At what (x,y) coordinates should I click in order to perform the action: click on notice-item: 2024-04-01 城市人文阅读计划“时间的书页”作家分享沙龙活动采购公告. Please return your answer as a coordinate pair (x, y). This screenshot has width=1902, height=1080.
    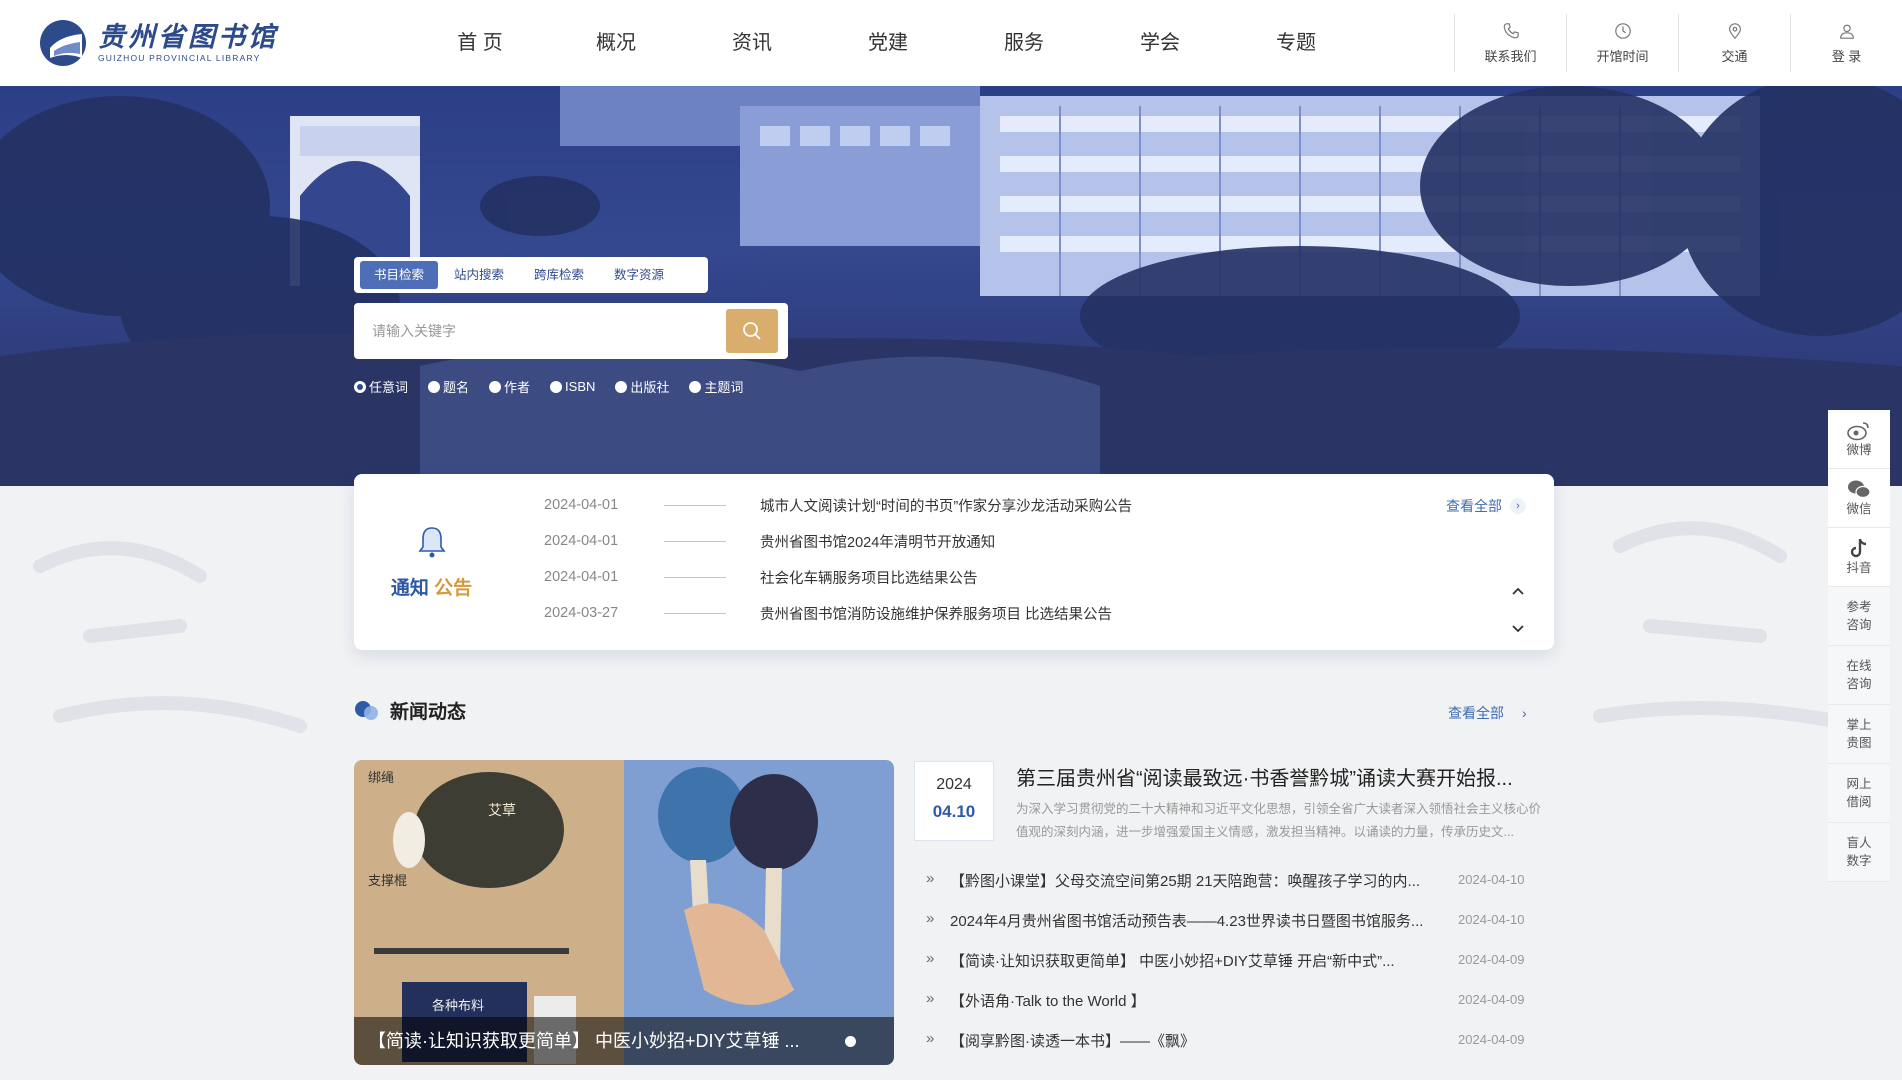
    Looking at the image, I should click on (838, 505).